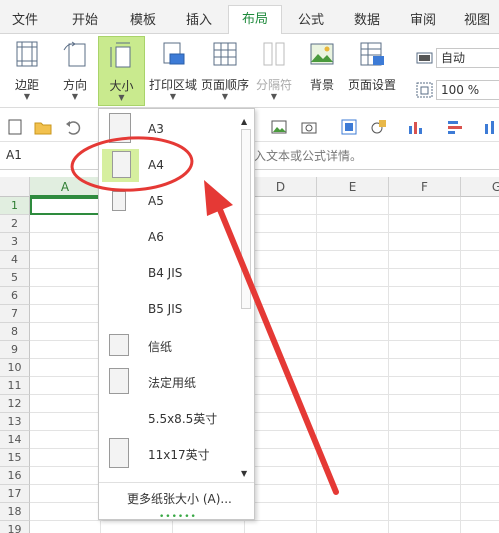 Image resolution: width=499 pixels, height=533 pixels. What do you see at coordinates (168, 129) in the screenshot?
I see `paper-size-item: A3` at bounding box center [168, 129].